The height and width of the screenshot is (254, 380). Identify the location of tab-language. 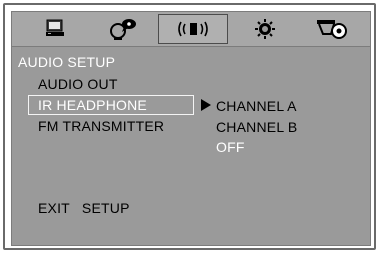
(123, 29).